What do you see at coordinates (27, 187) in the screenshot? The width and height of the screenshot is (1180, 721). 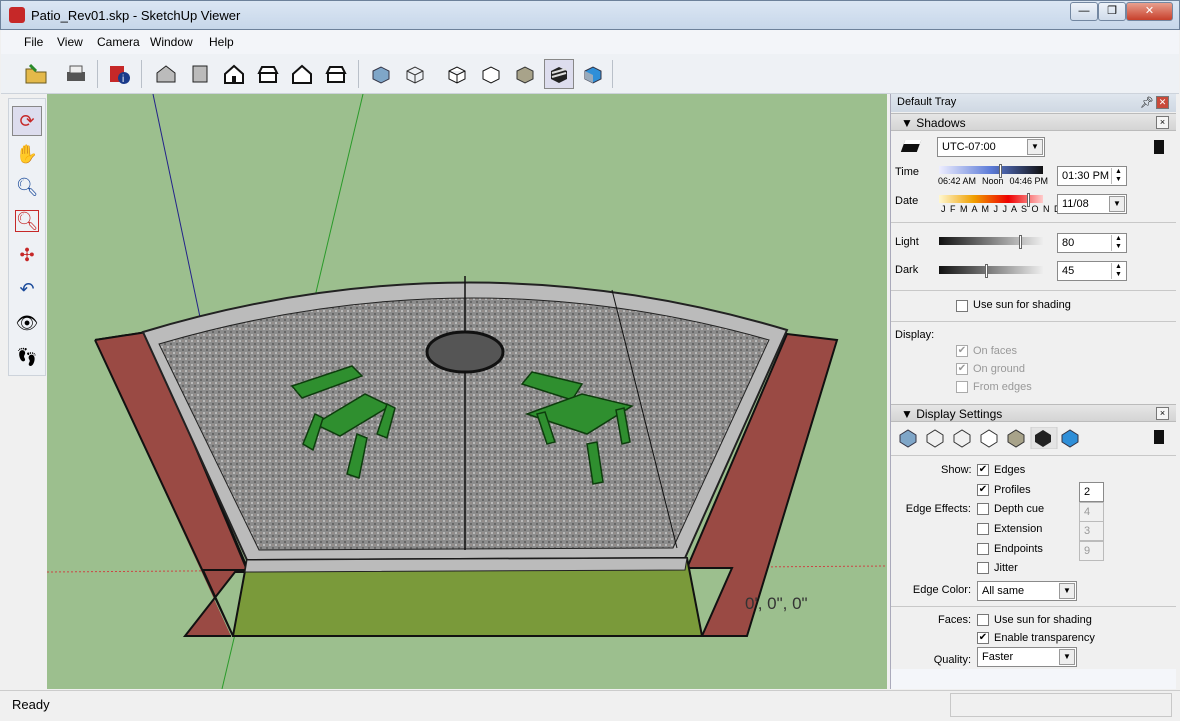 I see `zoom-icon: 🔍︎` at bounding box center [27, 187].